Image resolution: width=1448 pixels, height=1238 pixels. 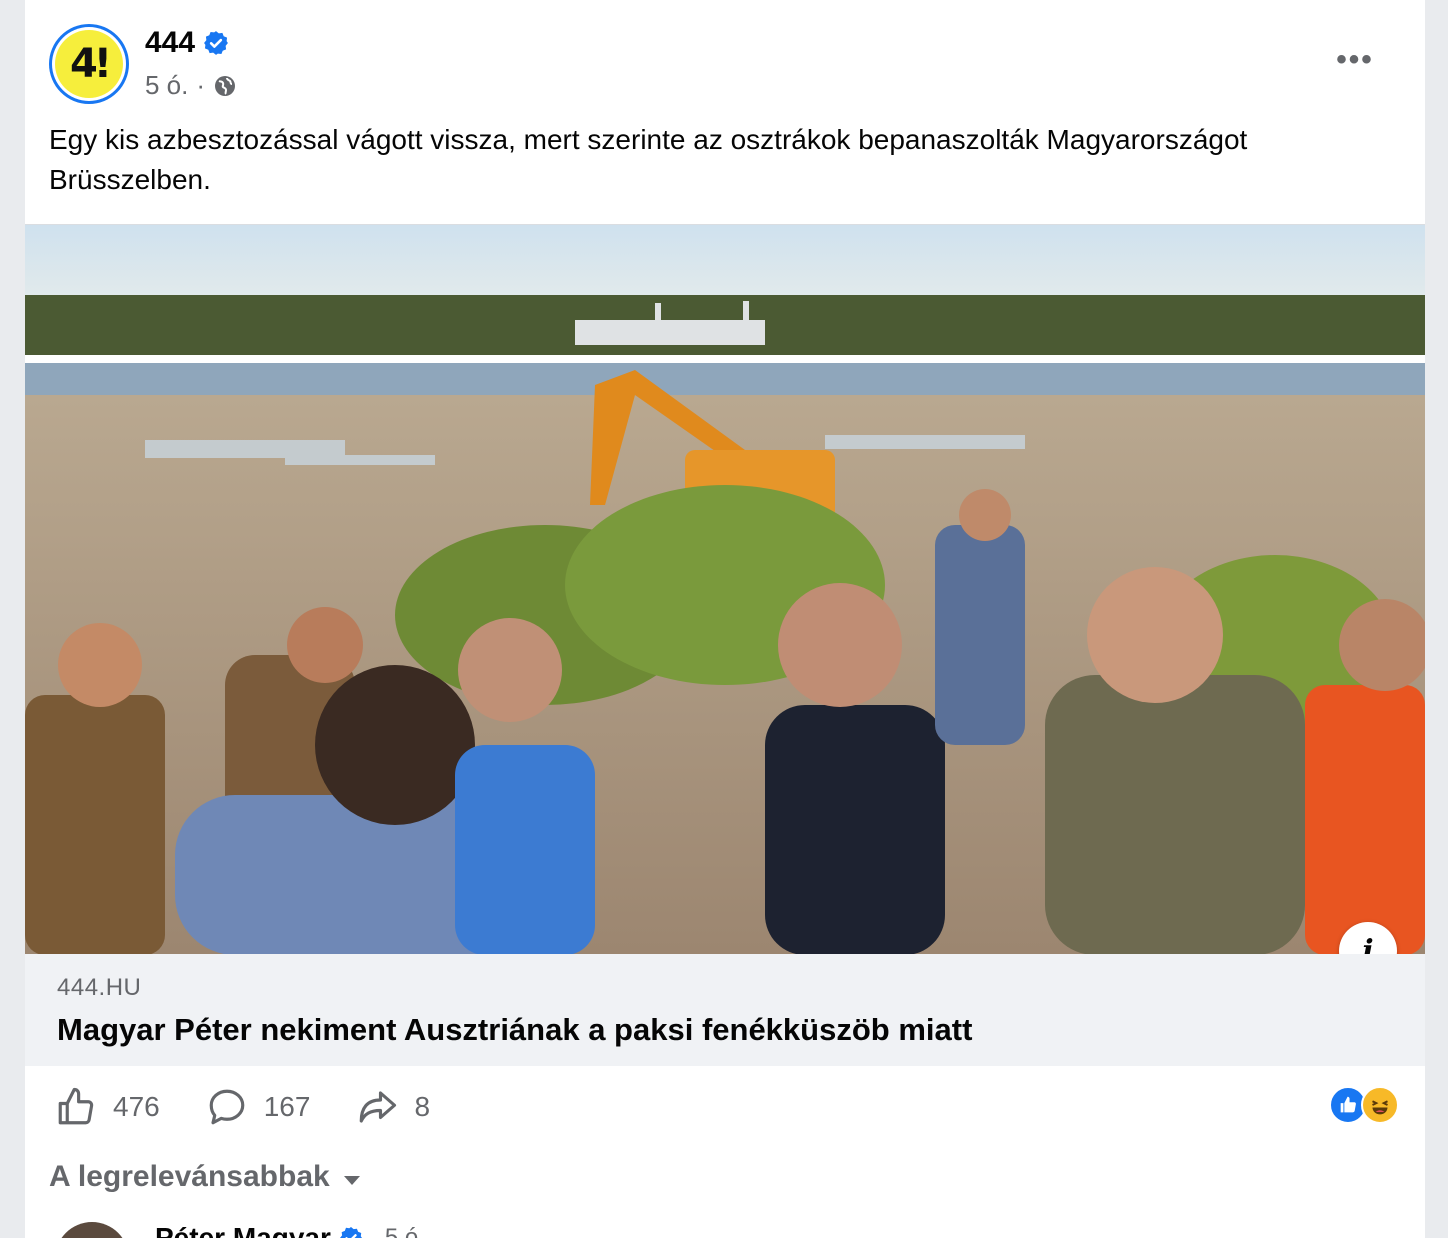 What do you see at coordinates (136, 1106) in the screenshot?
I see `like-count: 476` at bounding box center [136, 1106].